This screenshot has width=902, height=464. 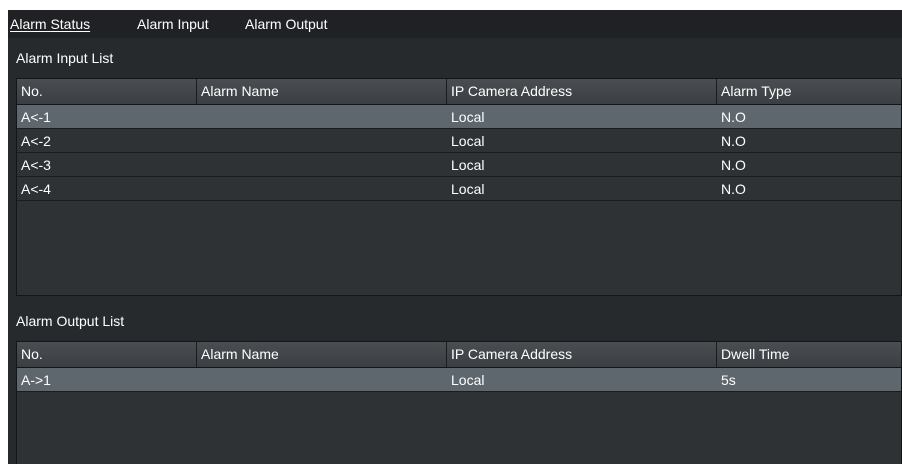 What do you see at coordinates (36, 189) in the screenshot?
I see `cell-no: A<-4` at bounding box center [36, 189].